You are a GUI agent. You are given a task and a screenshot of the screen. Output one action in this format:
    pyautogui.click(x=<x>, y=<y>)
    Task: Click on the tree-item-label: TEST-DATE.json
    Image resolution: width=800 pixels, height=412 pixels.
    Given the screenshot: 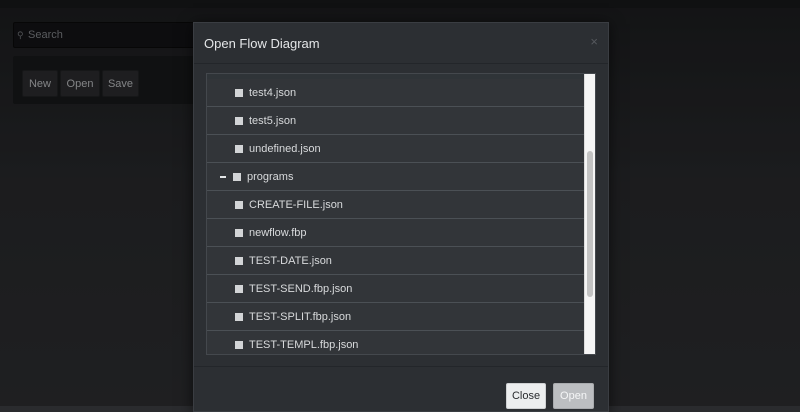 What is the action you would take?
    pyautogui.click(x=290, y=260)
    